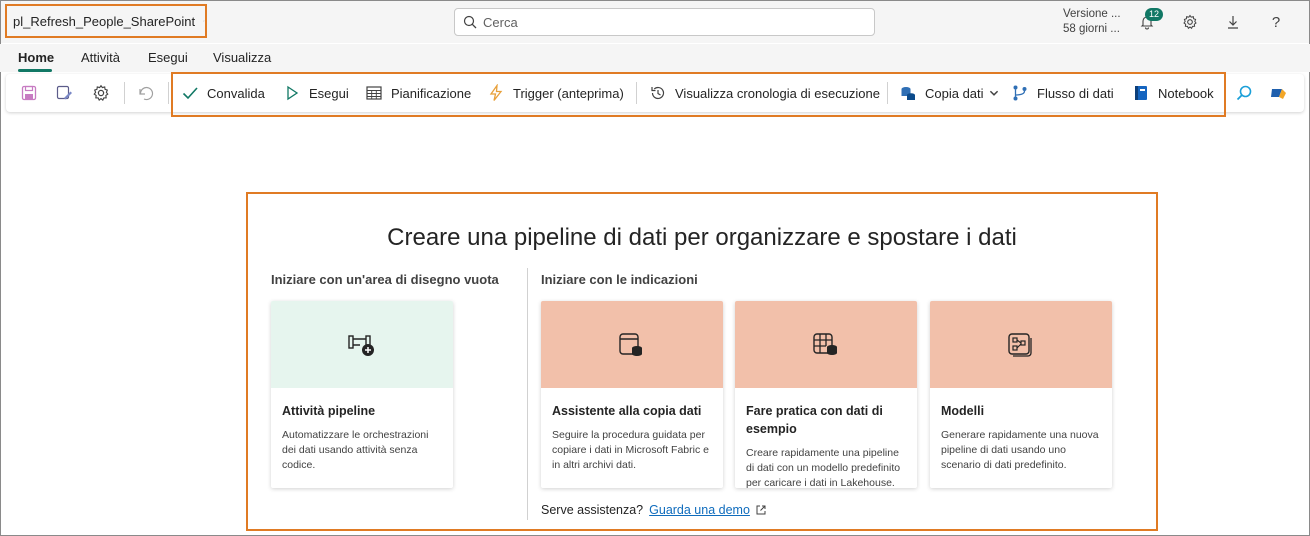 This screenshot has height=536, width=1310. Describe the element at coordinates (1278, 94) in the screenshot. I see `copilot-icon` at that location.